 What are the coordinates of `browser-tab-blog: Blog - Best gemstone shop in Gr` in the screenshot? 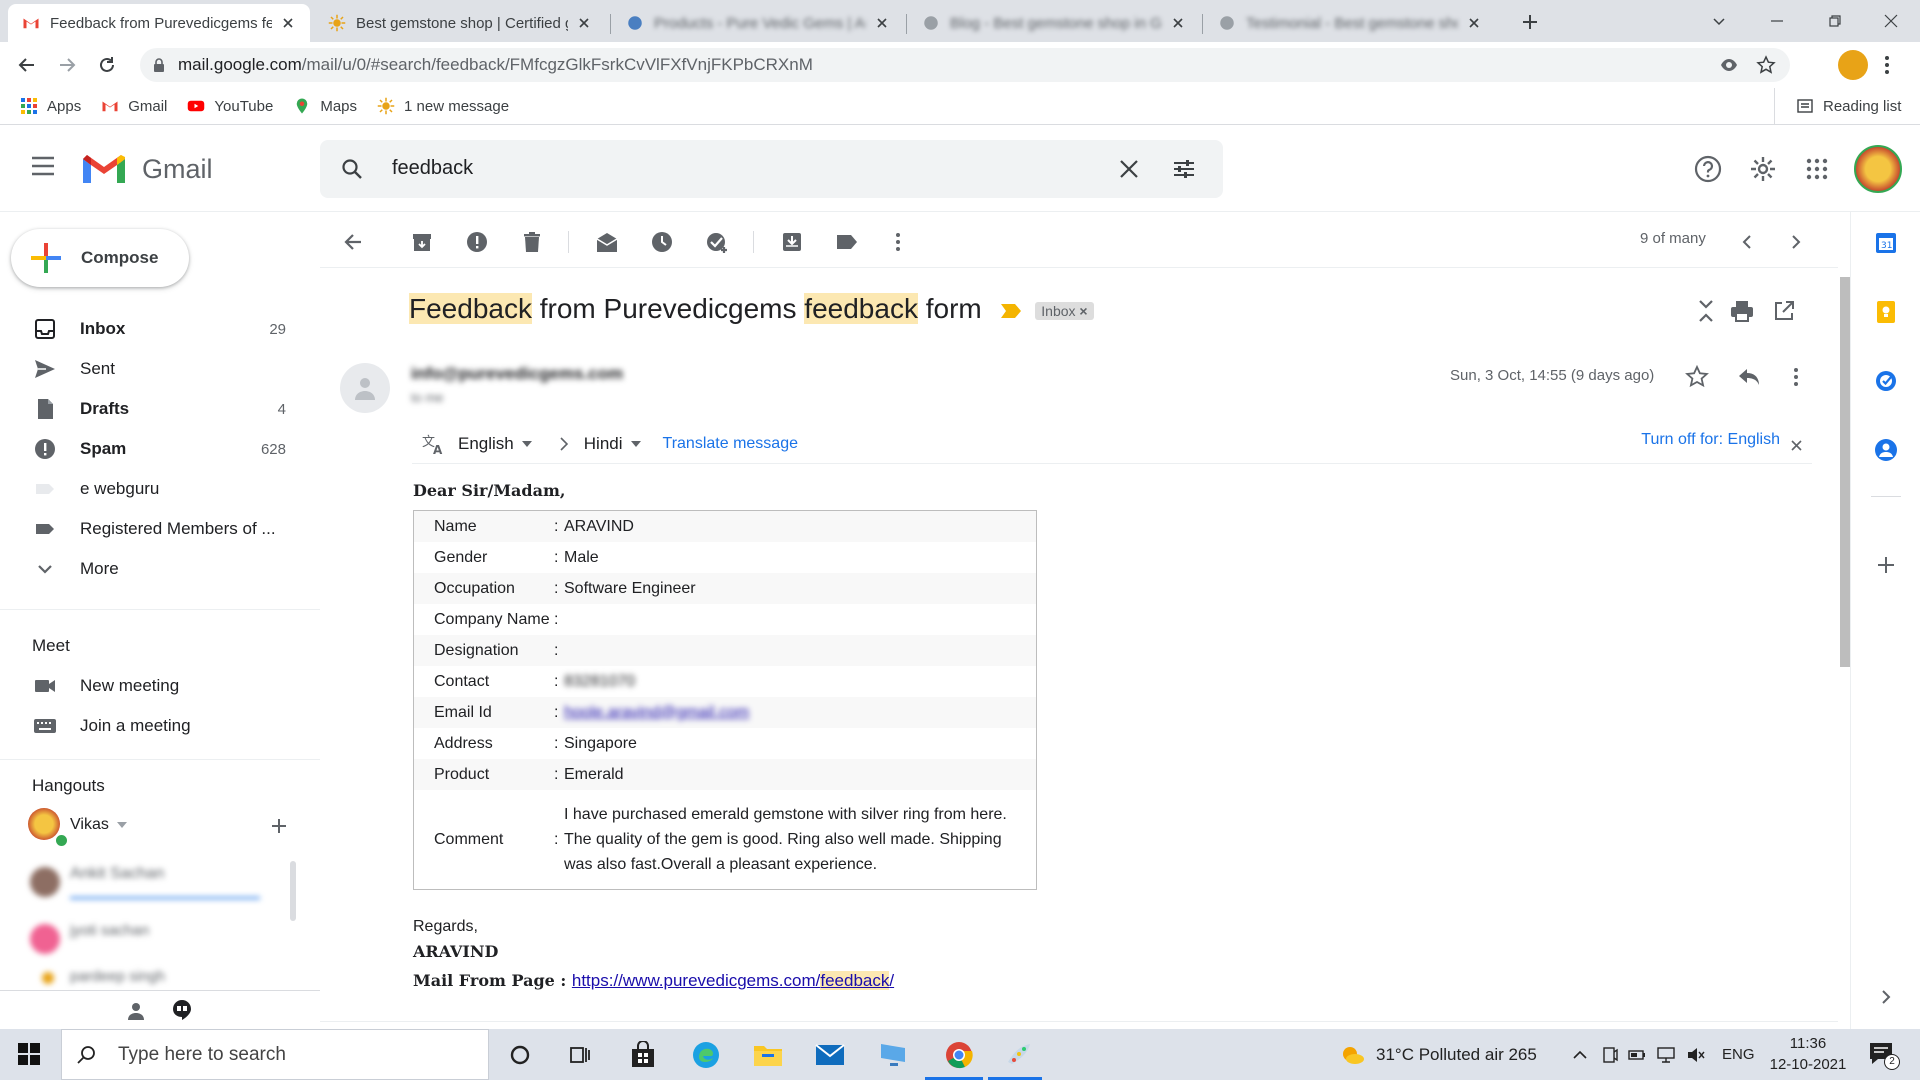 It's located at (1054, 23).